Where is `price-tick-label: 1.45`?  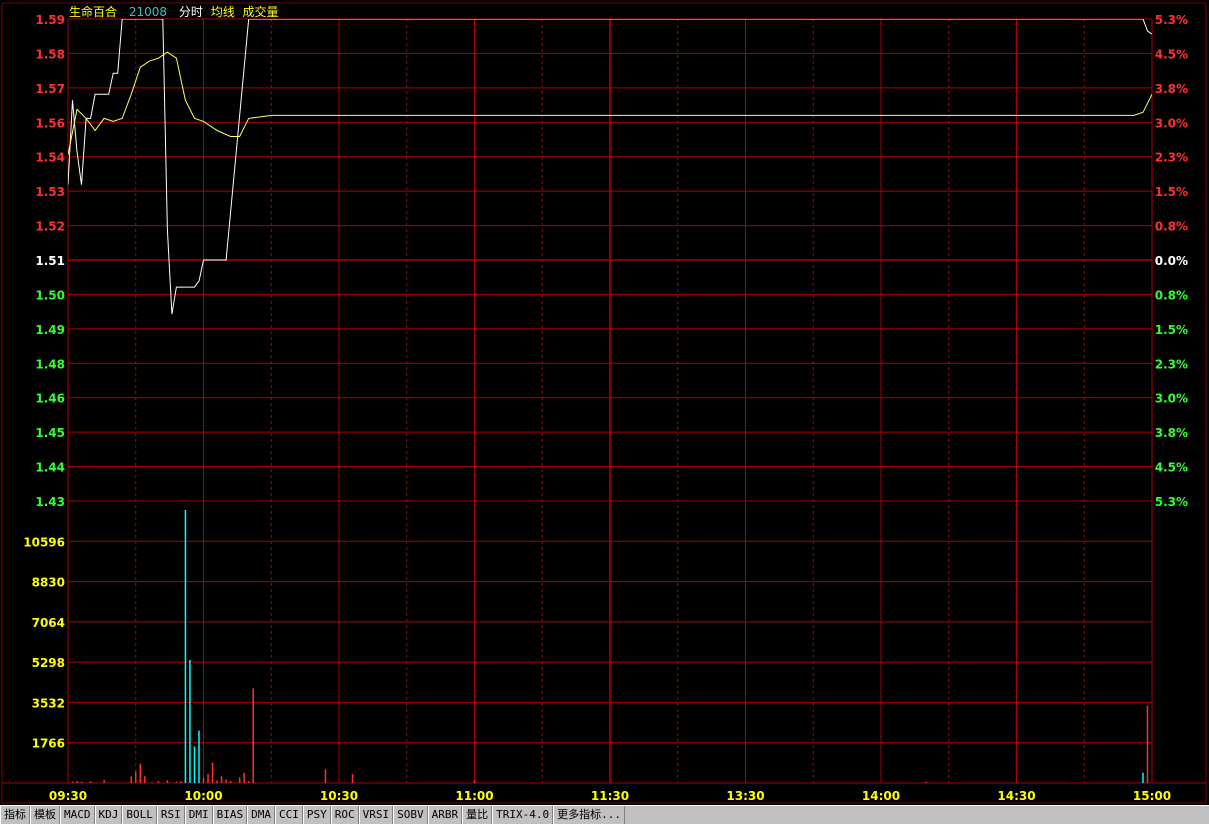
price-tick-label: 1.45 is located at coordinates (50, 433).